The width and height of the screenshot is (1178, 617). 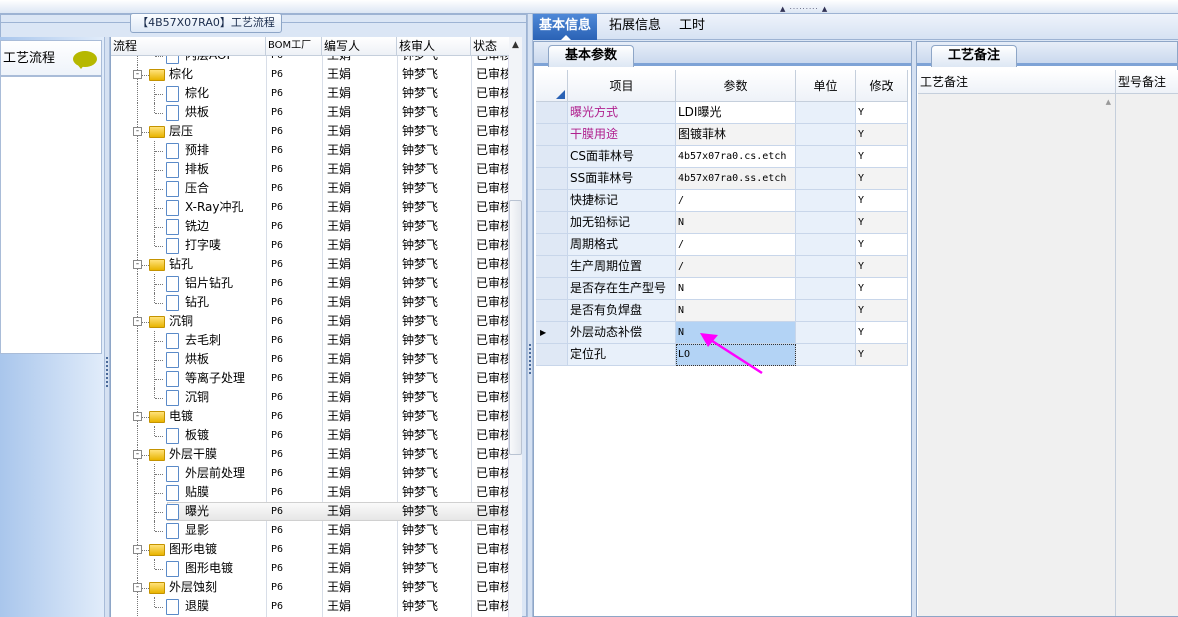 What do you see at coordinates (722, 113) in the screenshot?
I see `param-row: 曝光方式 LDI曝光 Y` at bounding box center [722, 113].